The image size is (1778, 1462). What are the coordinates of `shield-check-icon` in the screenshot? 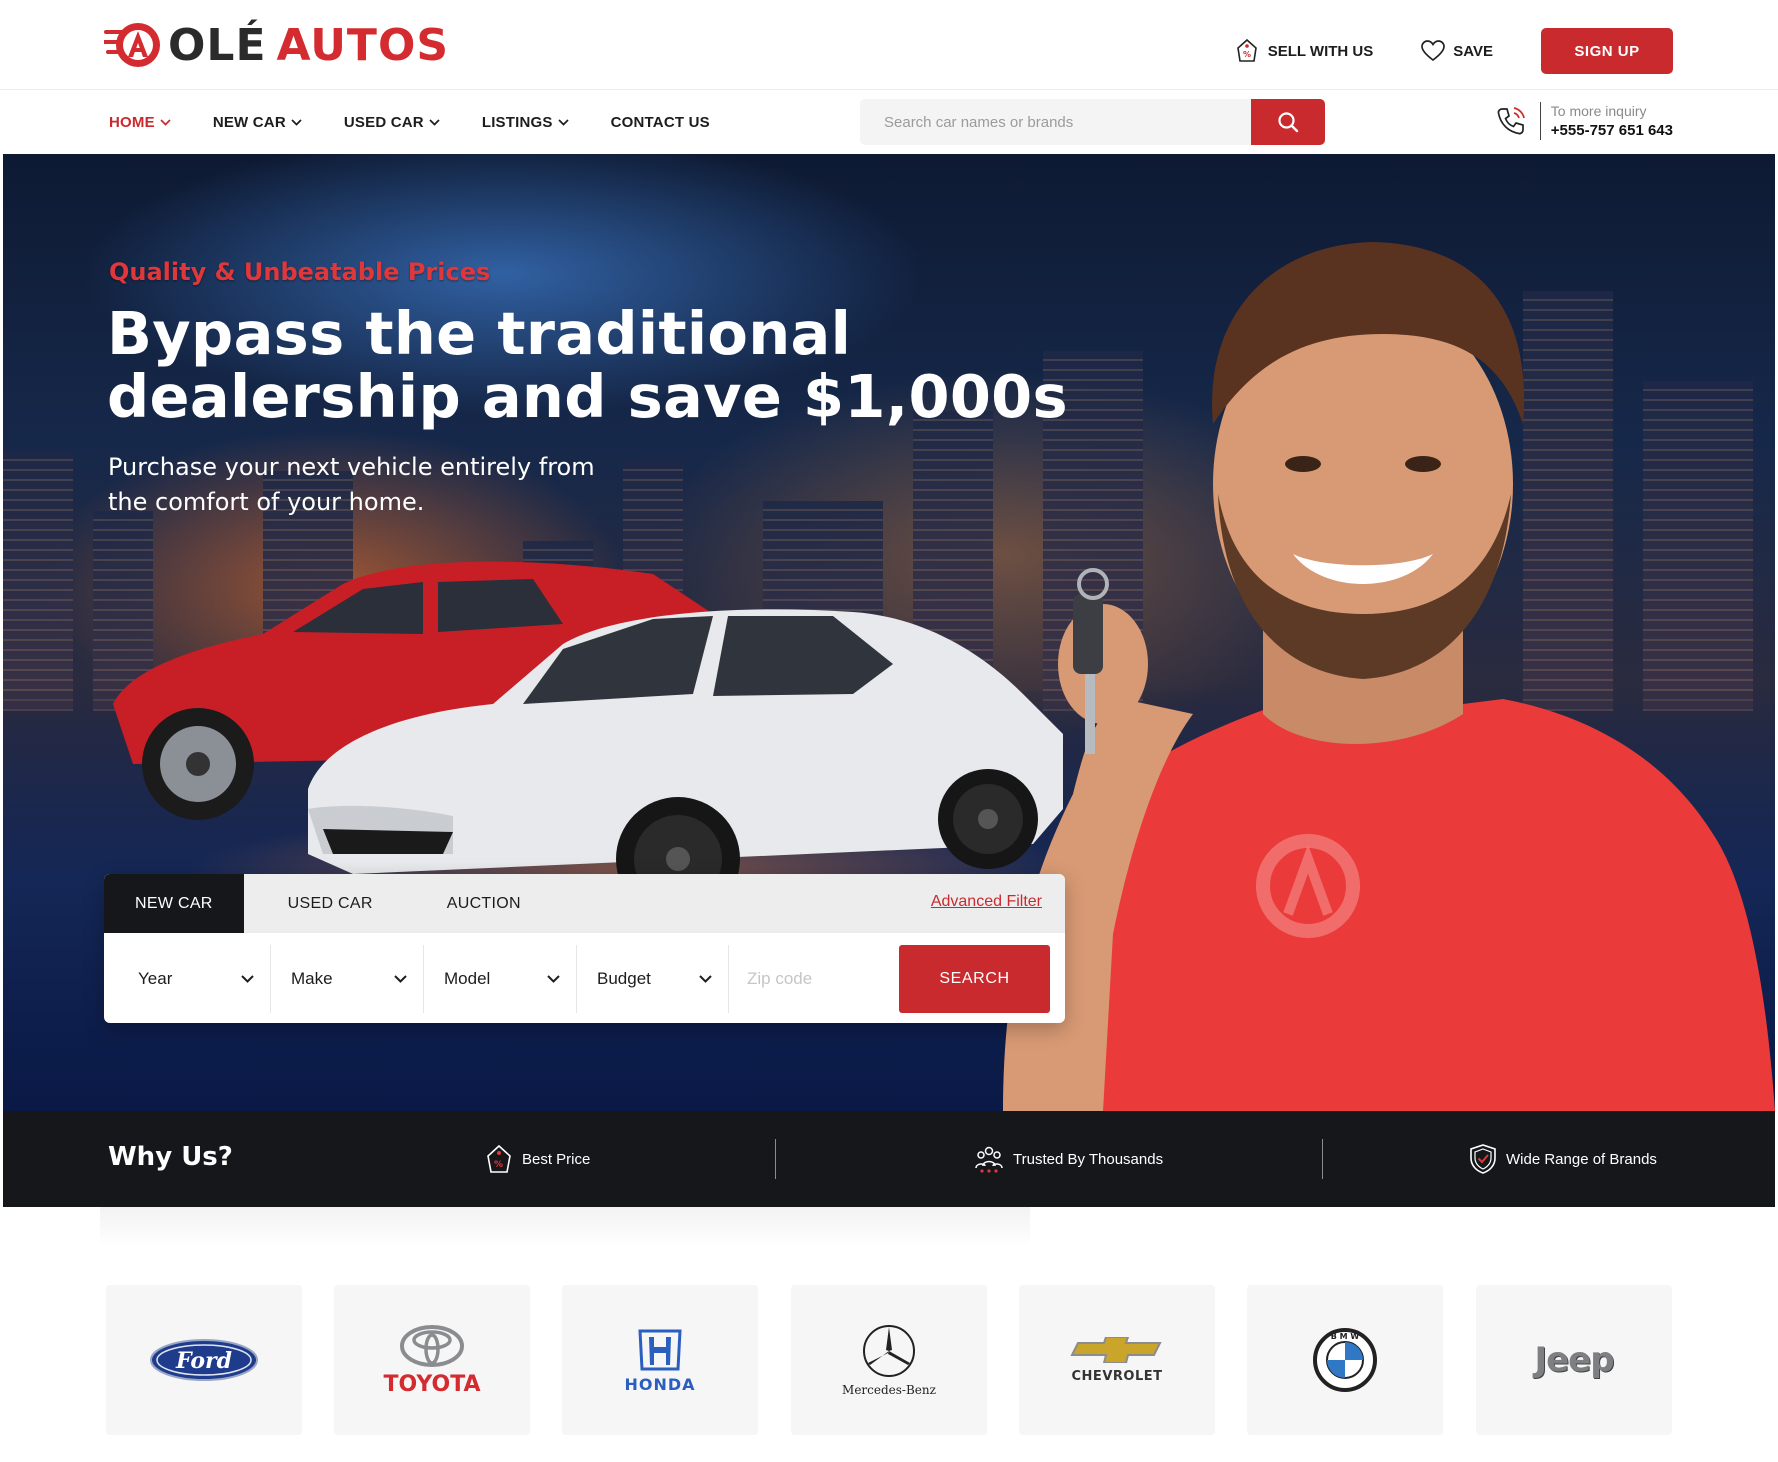 It's located at (1483, 1159).